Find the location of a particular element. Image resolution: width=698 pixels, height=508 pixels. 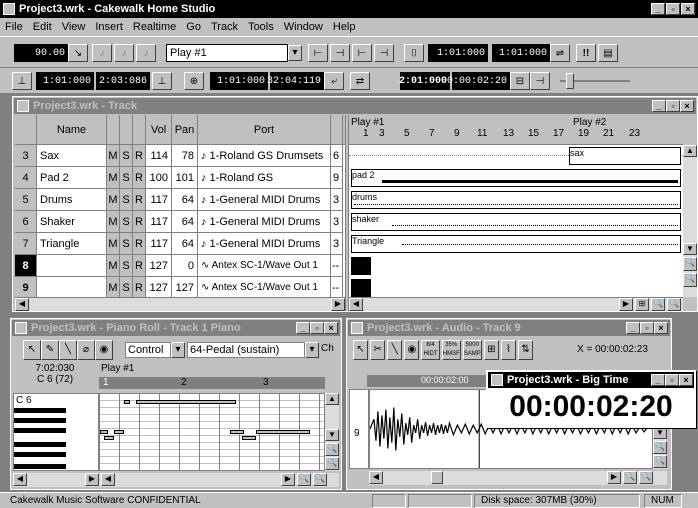

punch-set-icon: ⤶ is located at coordinates (334, 81).